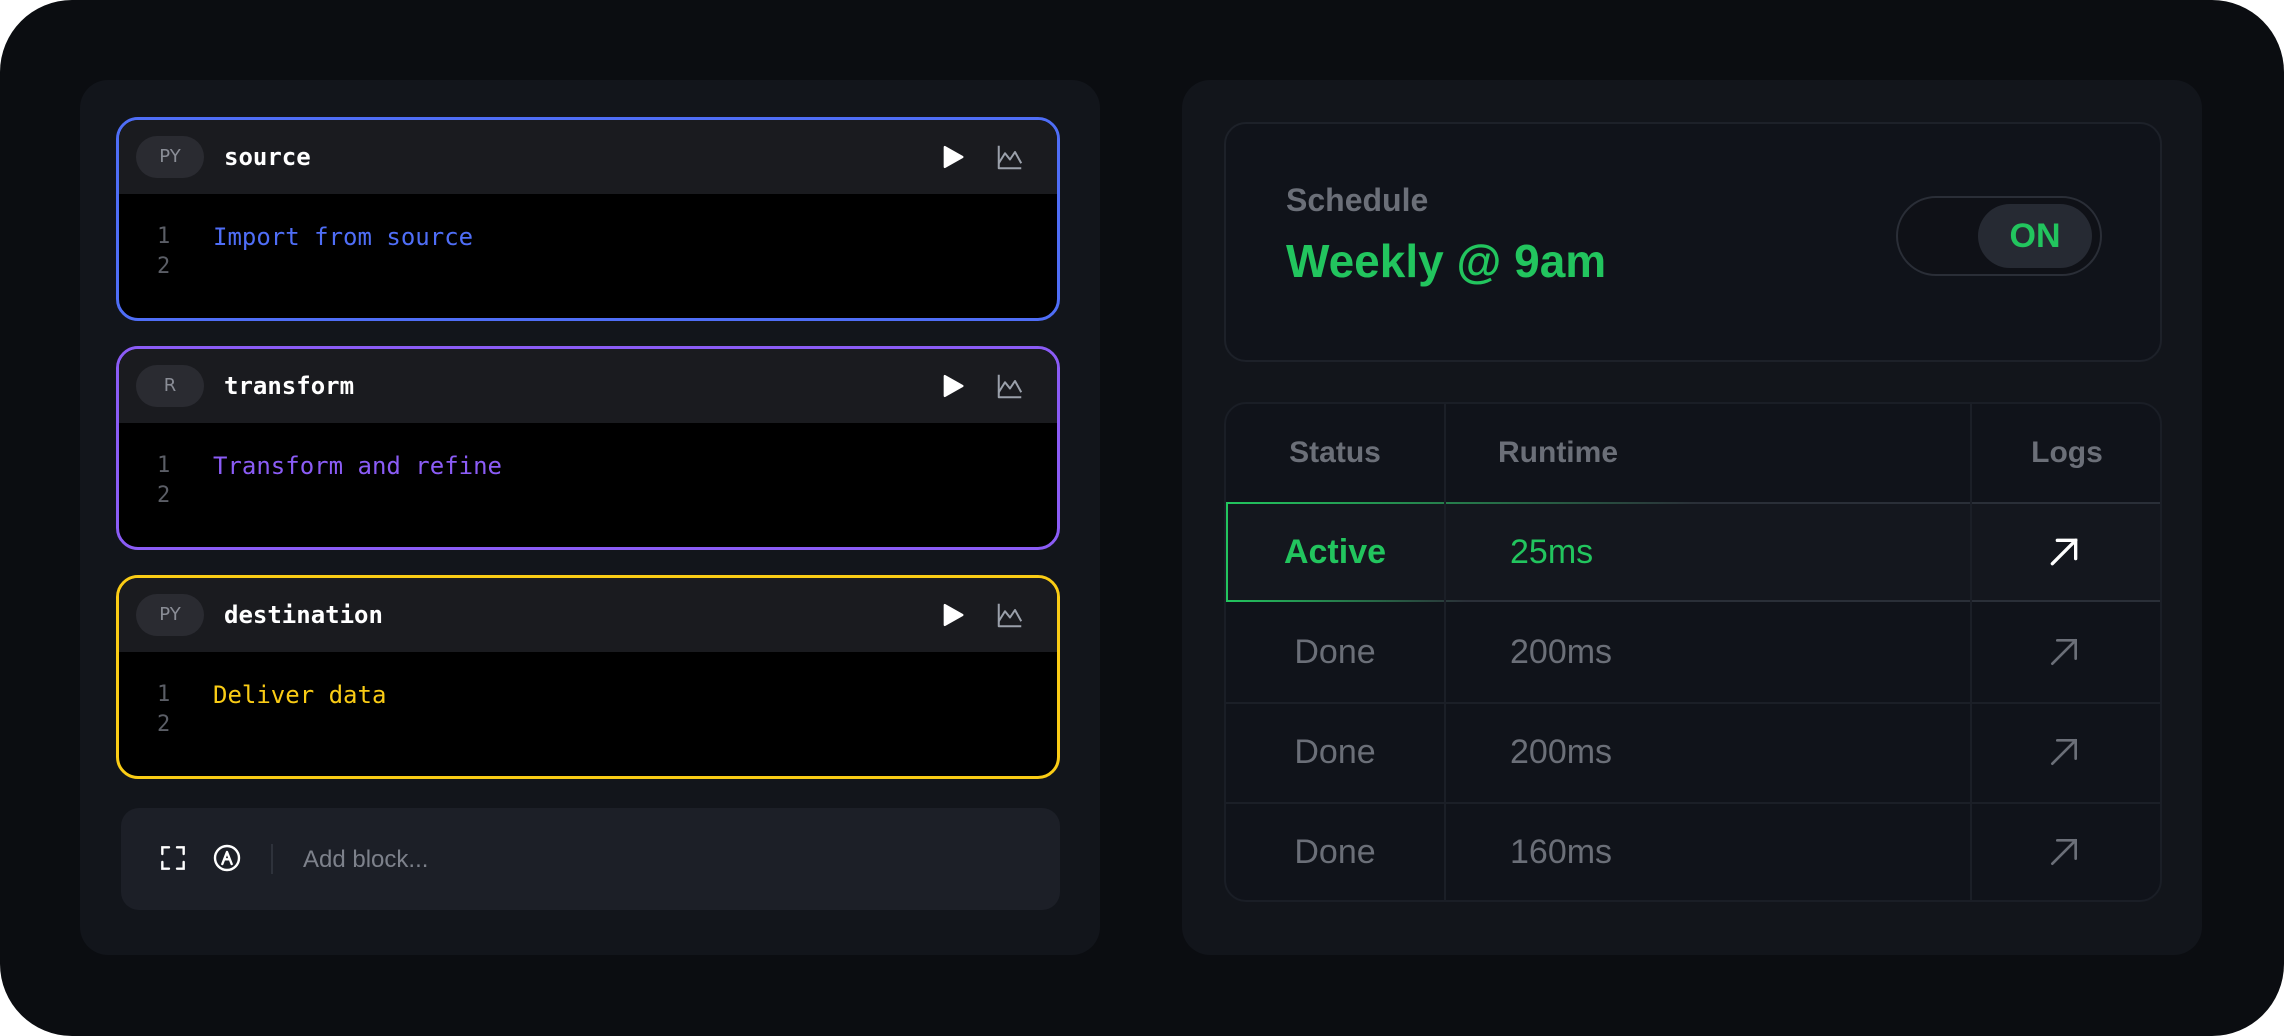 This screenshot has width=2284, height=1036. What do you see at coordinates (173, 858) in the screenshot?
I see `expand-icon` at bounding box center [173, 858].